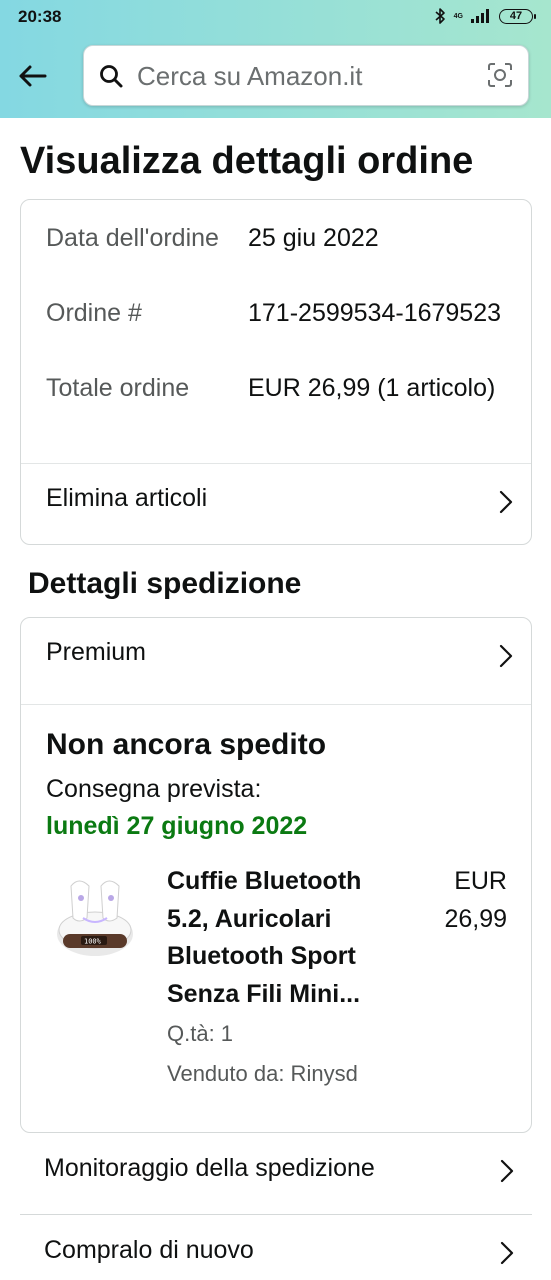  I want to click on order-date-row: Data dell'ordine 25 giu 2022, so click(281, 257).